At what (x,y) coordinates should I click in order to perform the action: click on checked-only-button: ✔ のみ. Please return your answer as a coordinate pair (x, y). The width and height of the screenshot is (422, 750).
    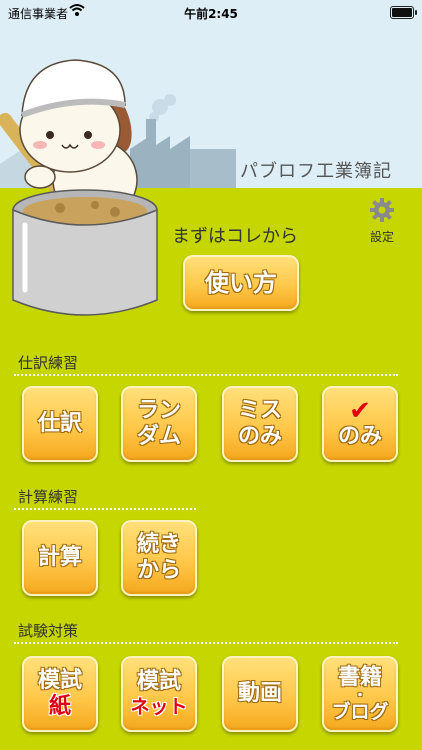
    Looking at the image, I should click on (360, 424).